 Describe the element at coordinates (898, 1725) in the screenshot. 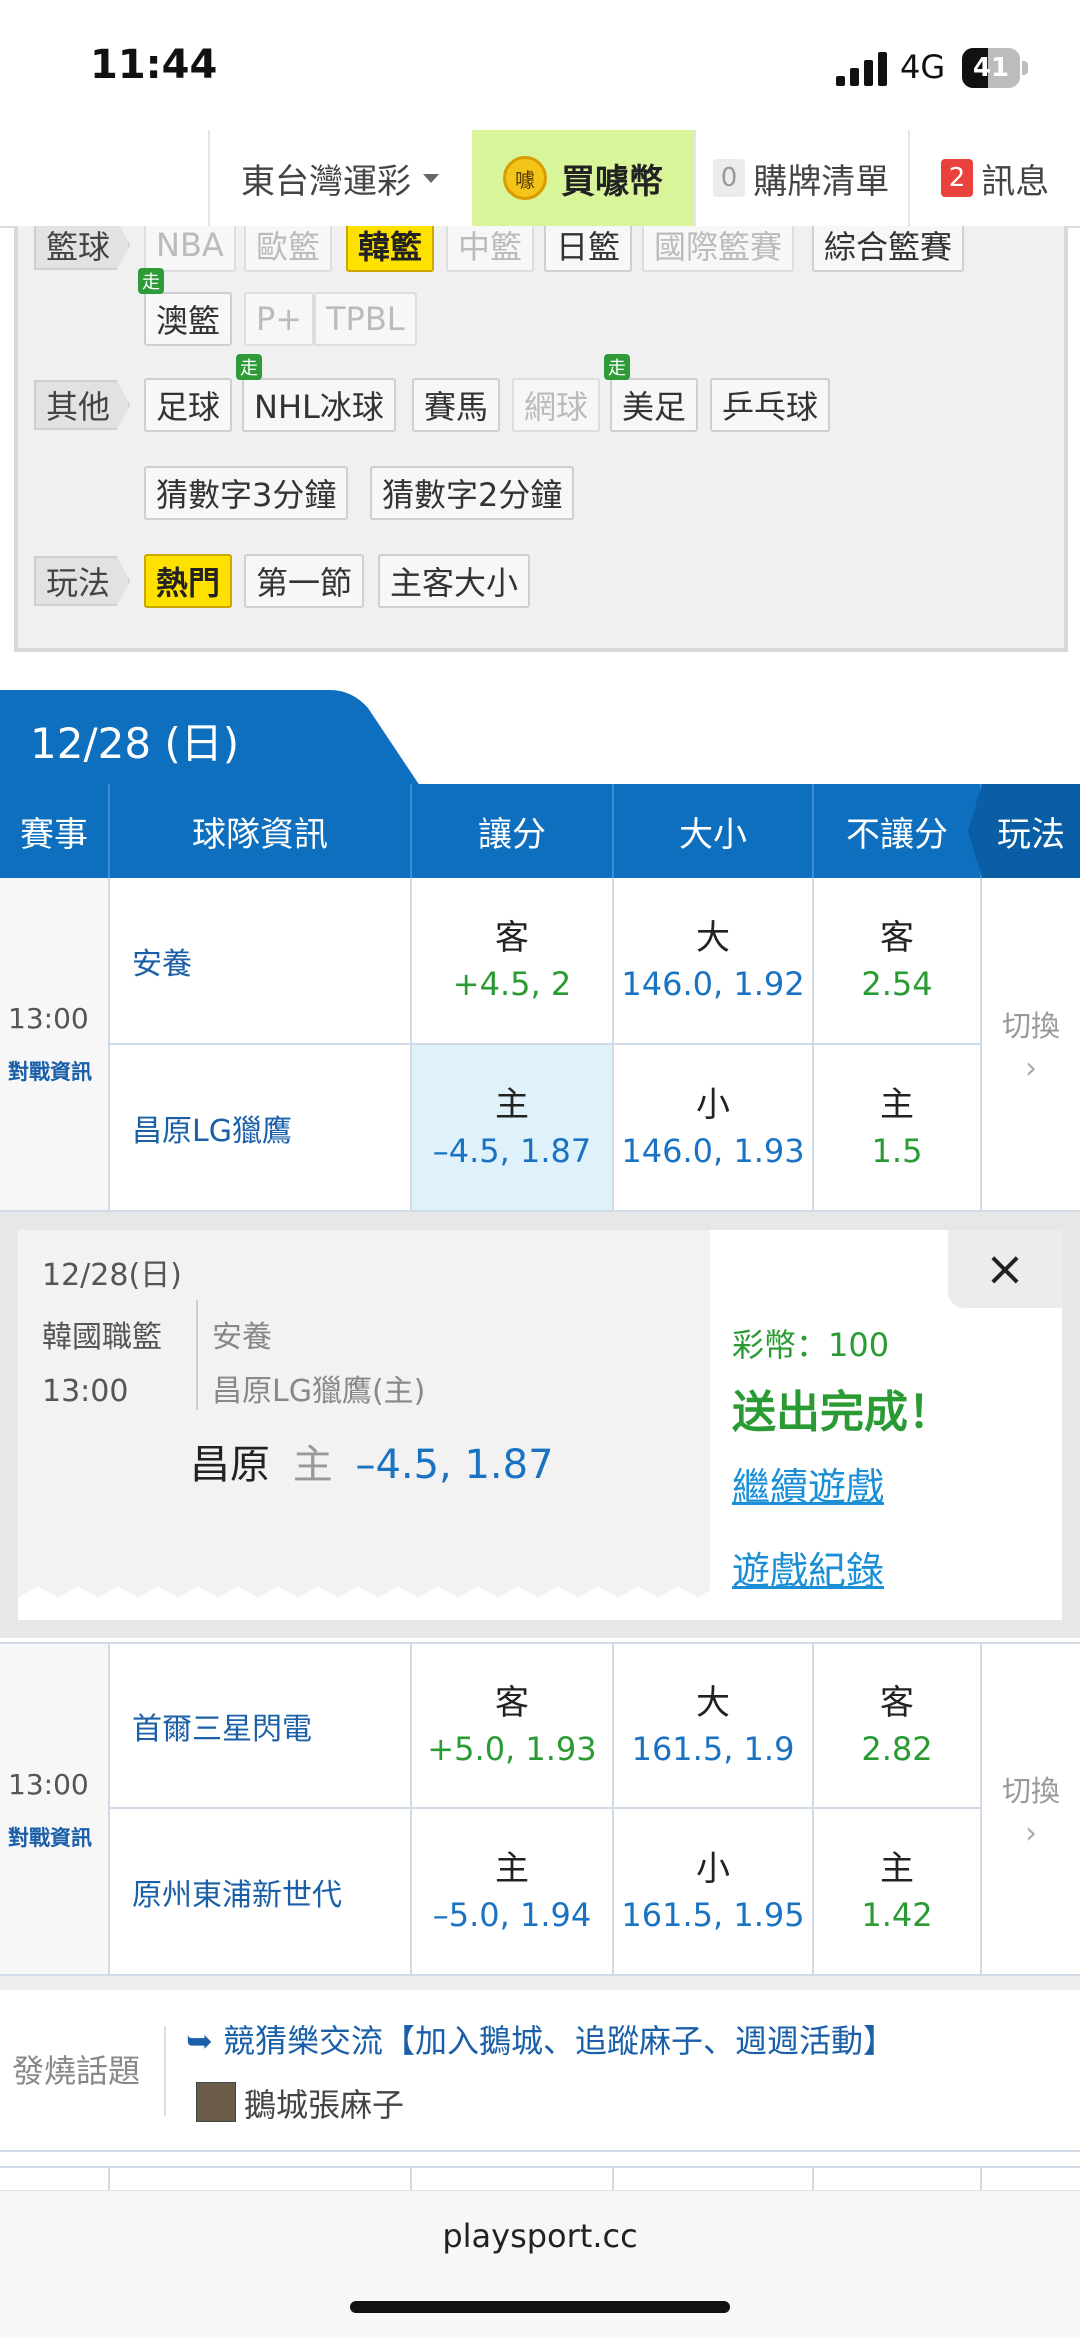

I see `odds-moneyline-away: 客 2.82` at that location.